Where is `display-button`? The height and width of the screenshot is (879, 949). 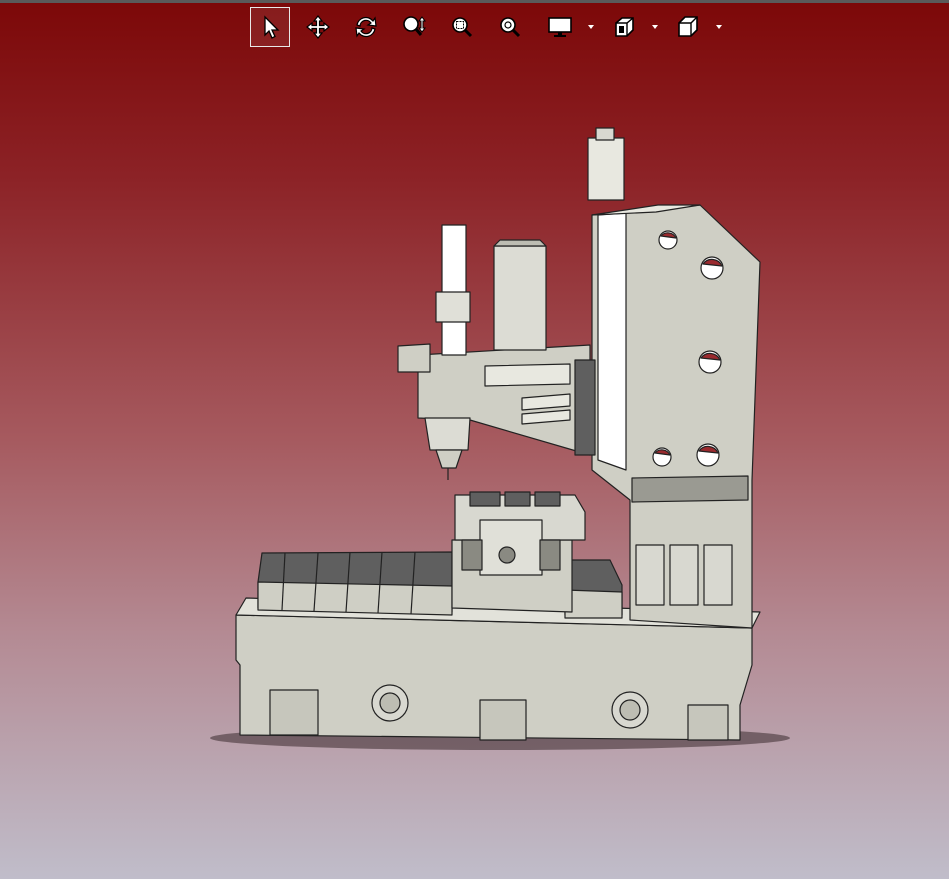 display-button is located at coordinates (560, 27).